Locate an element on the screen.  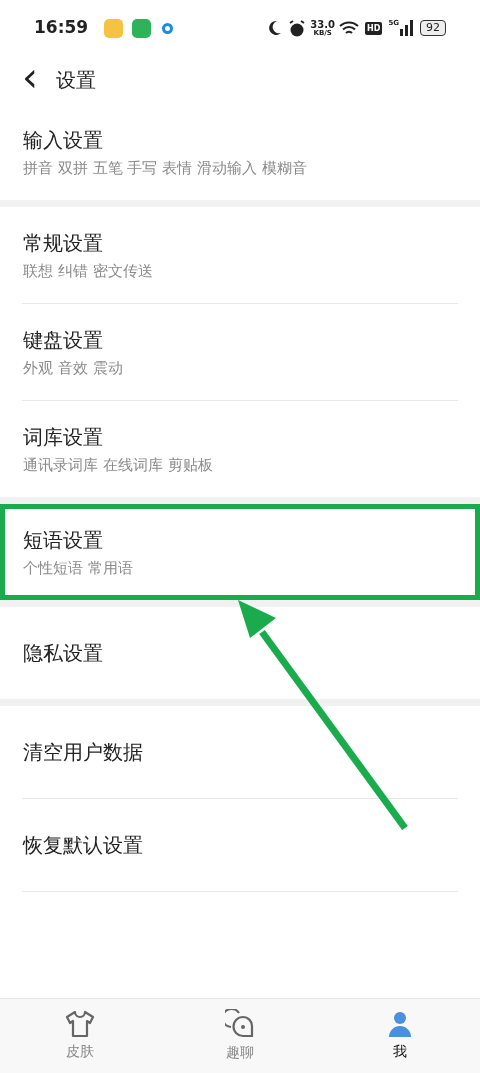
settings-item: 词库设置 通讯录词库 在线词库 剪贴板 is located at coordinates (240, 449).